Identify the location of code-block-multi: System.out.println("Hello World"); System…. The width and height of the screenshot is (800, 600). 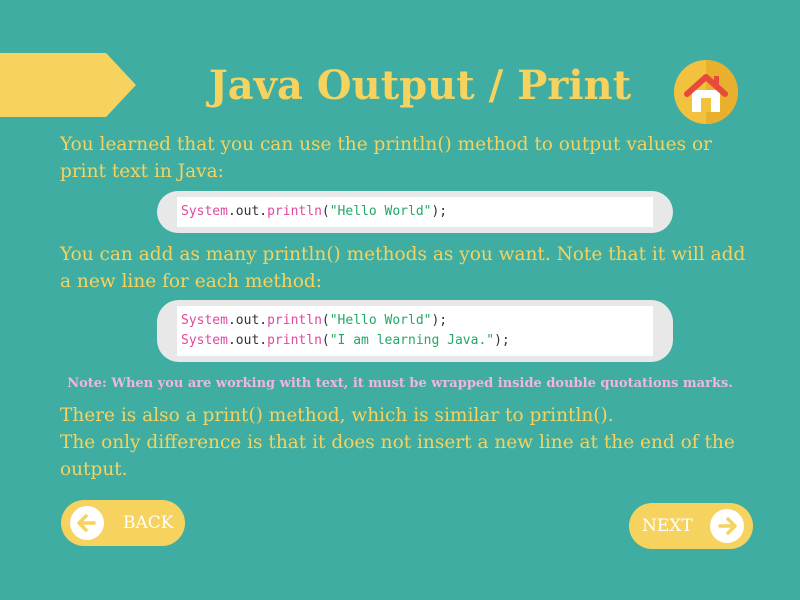
(415, 331).